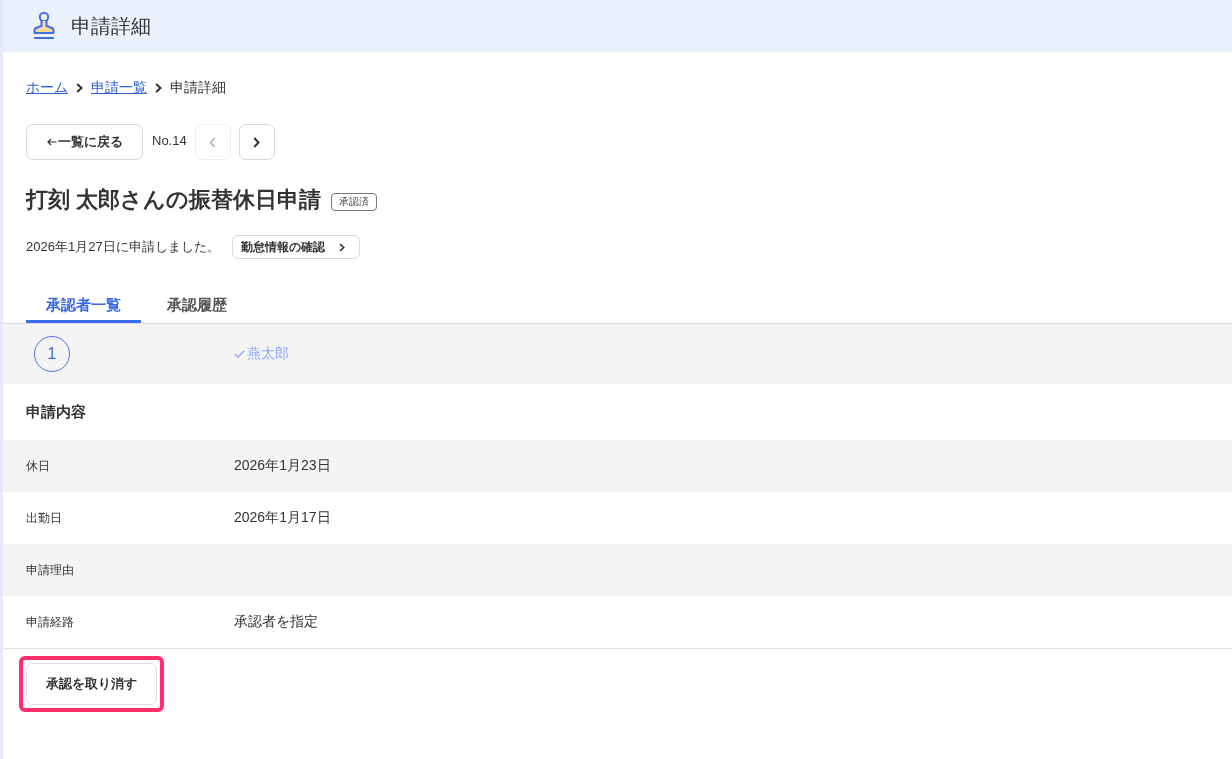 Image resolution: width=1232 pixels, height=759 pixels. What do you see at coordinates (169, 140) in the screenshot?
I see `request-number: No.14` at bounding box center [169, 140].